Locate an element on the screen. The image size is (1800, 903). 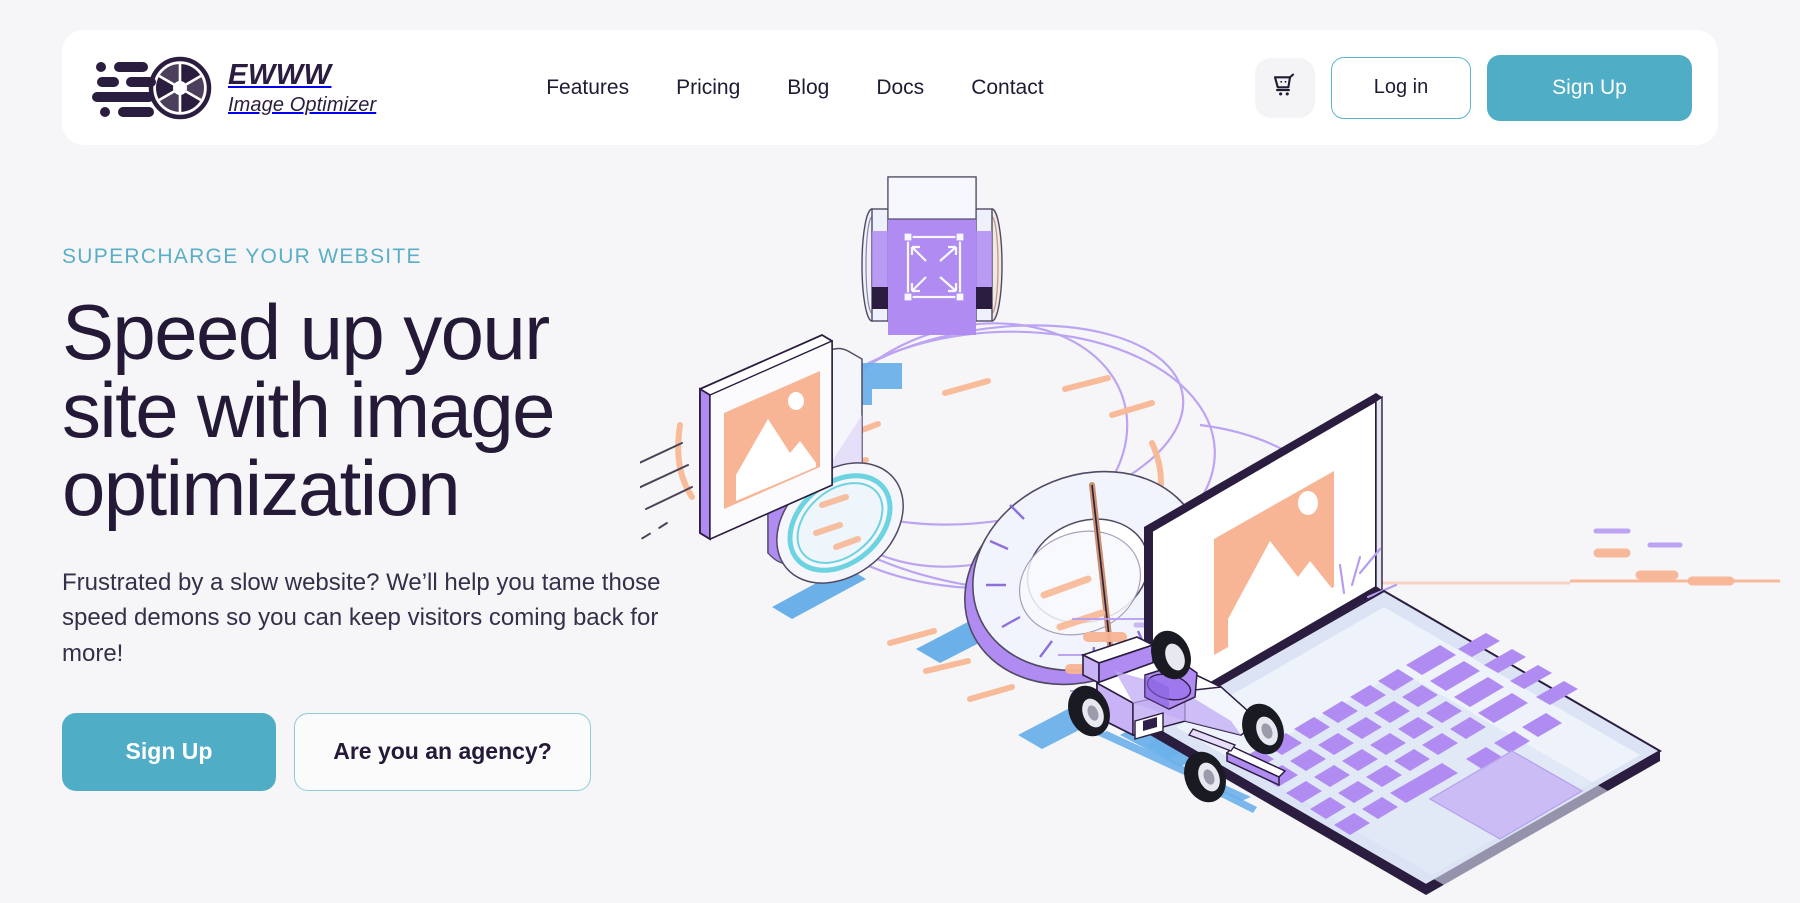
shopping-cart-icon is located at coordinates (1285, 87).